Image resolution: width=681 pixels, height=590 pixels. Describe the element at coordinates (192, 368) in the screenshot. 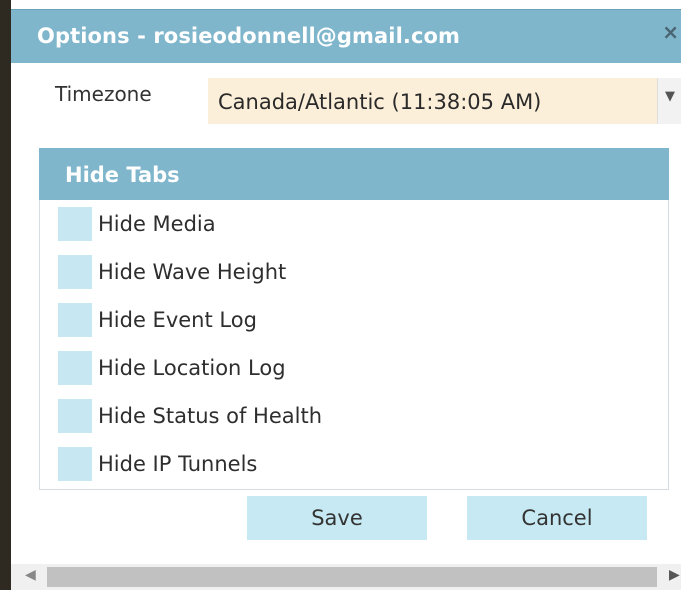

I see `hide-location-log-label: Hide Location Log` at that location.